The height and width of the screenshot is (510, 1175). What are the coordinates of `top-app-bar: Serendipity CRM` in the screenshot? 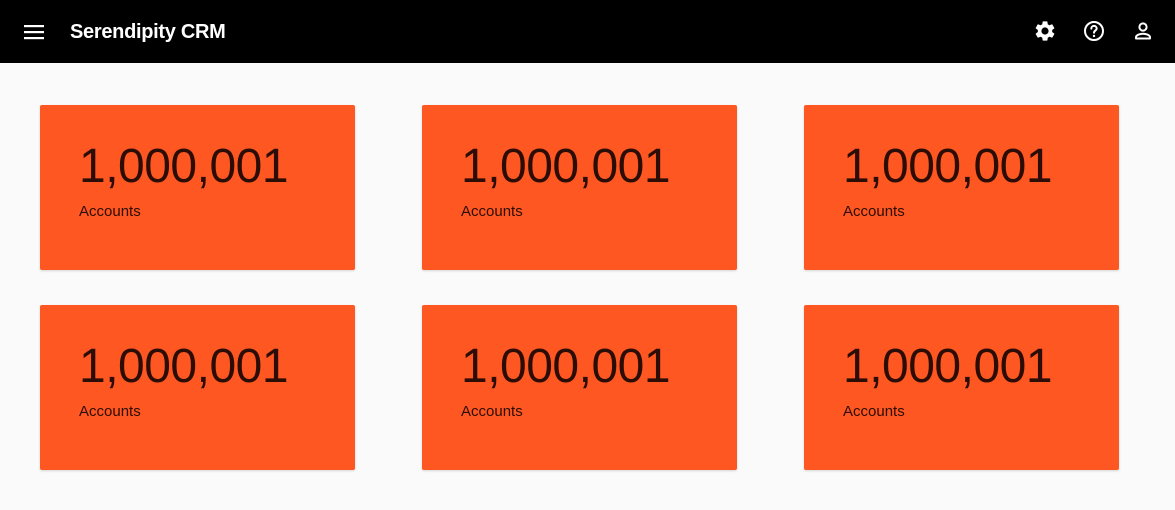 It's located at (587, 31).